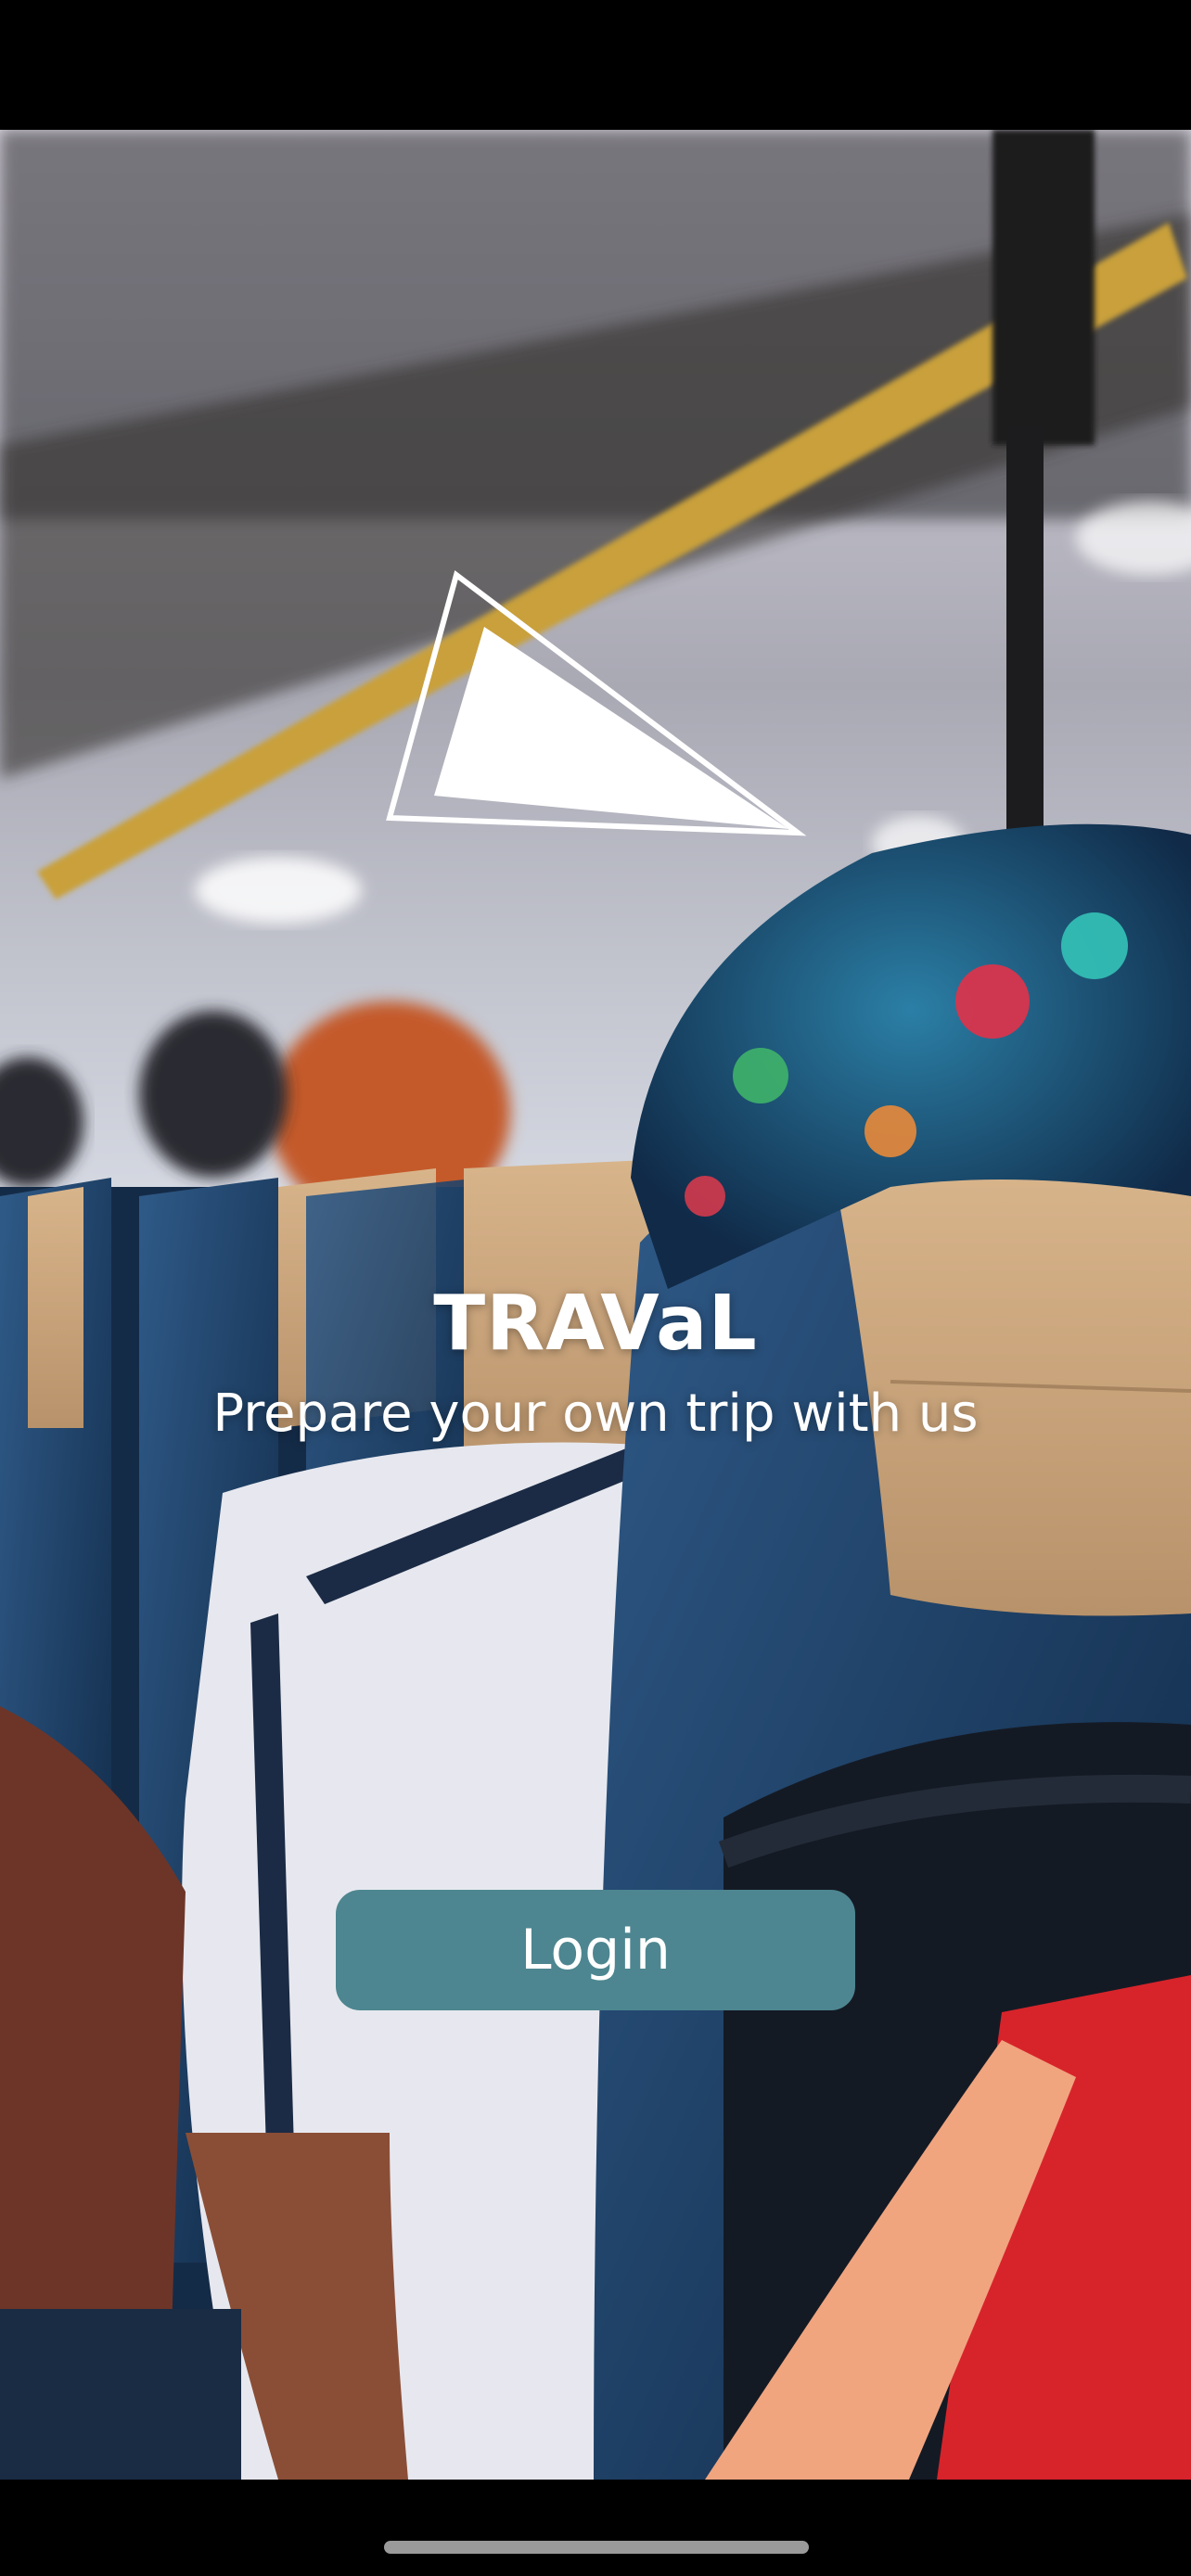 The image size is (1191, 2576). Describe the element at coordinates (595, 1414) in the screenshot. I see `app-subtitle: Prepare your own trip with us` at that location.